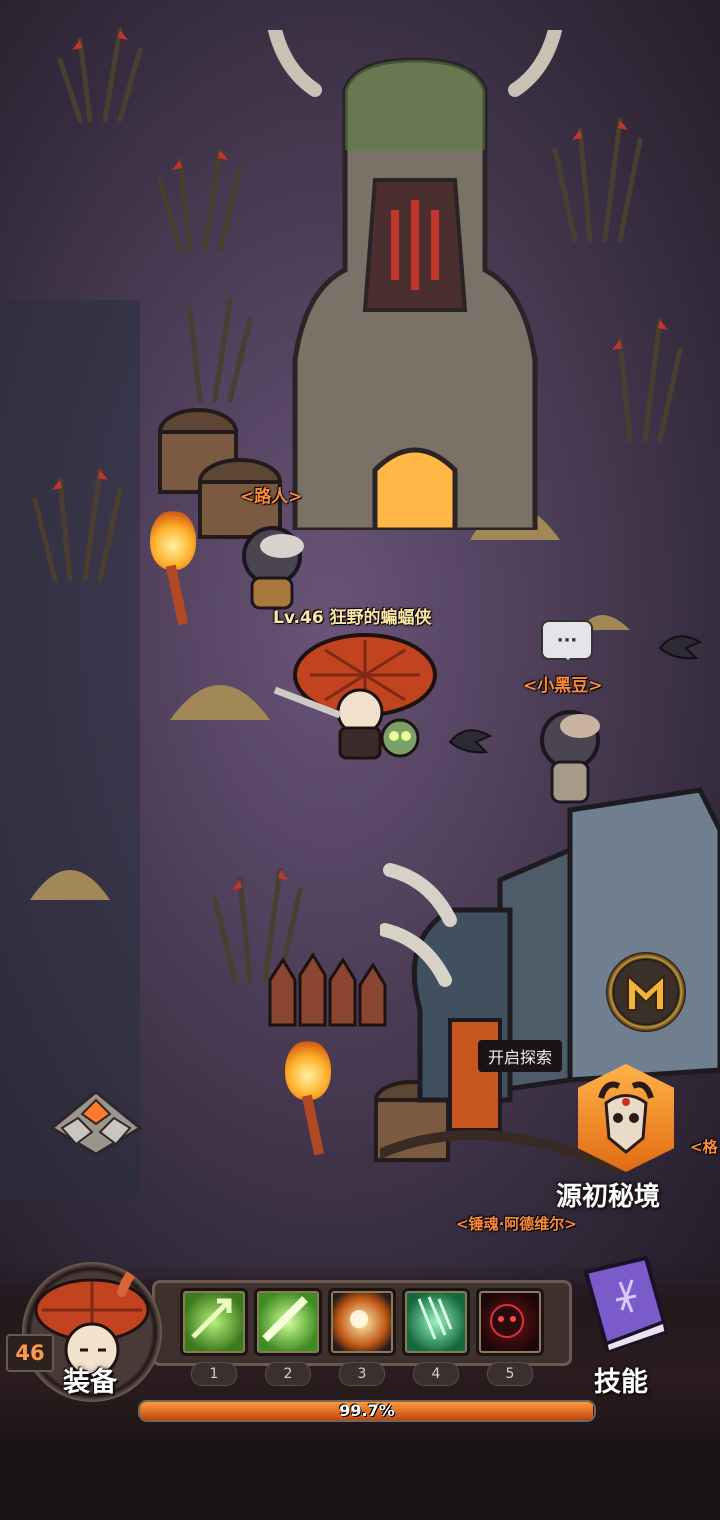  What do you see at coordinates (96, 1123) in the screenshot?
I see `joystick-diamond-icon` at bounding box center [96, 1123].